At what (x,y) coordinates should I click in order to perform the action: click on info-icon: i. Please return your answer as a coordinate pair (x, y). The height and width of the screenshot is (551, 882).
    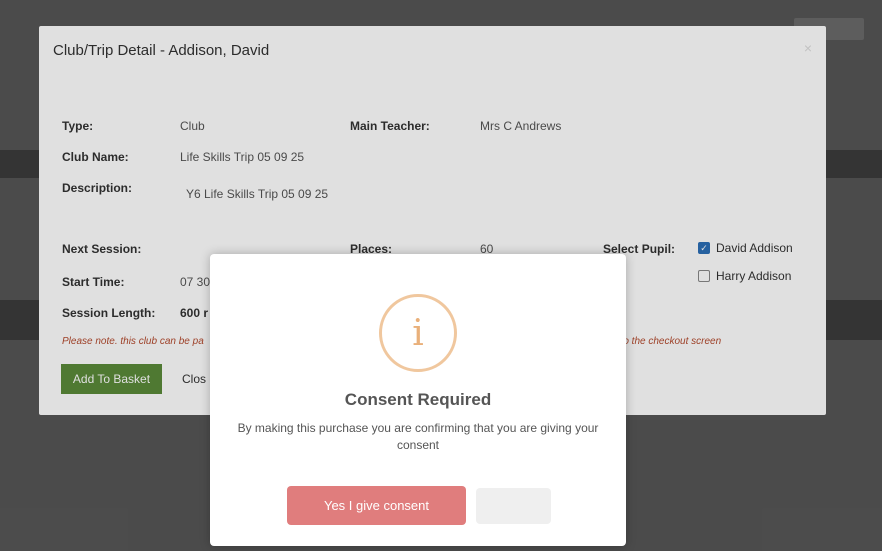
    Looking at the image, I should click on (418, 333).